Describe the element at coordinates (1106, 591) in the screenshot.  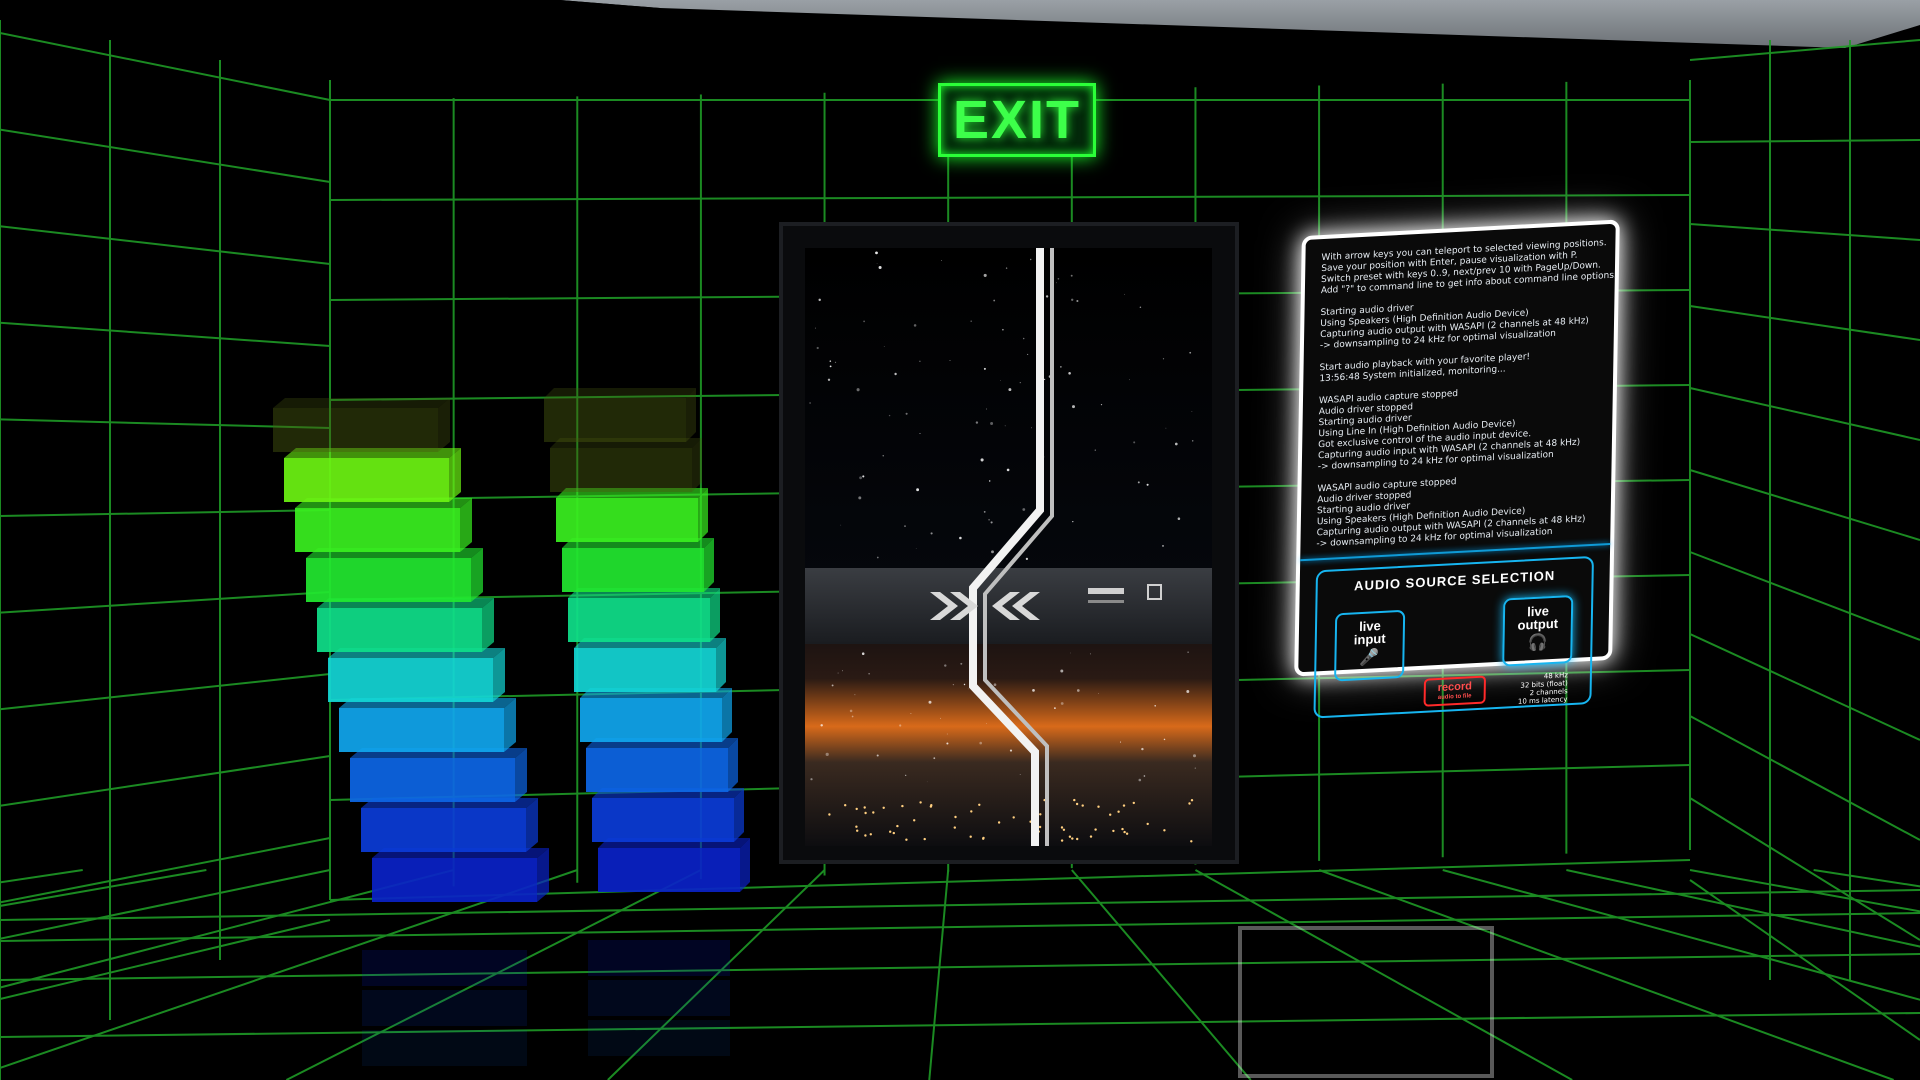
I see `minimize-icon` at that location.